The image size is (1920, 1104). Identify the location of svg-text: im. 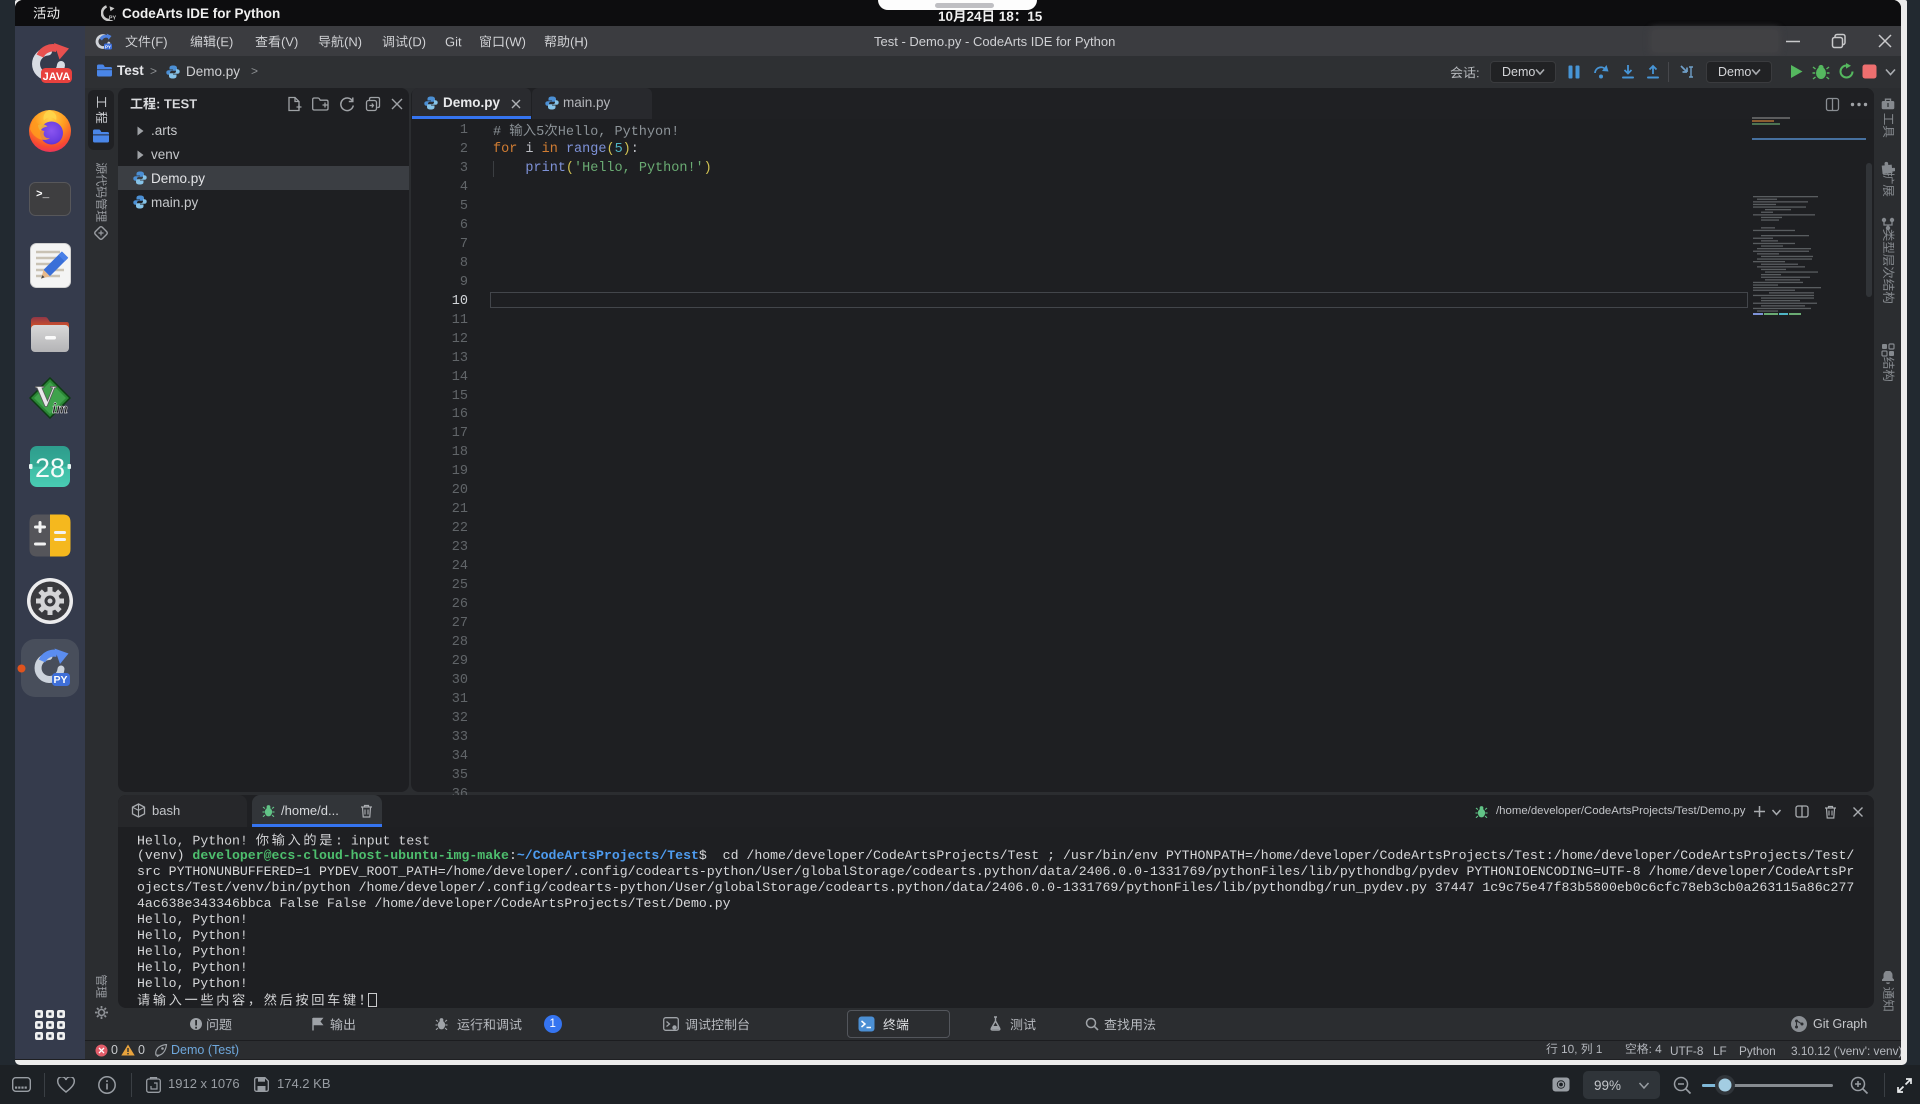
(60, 409).